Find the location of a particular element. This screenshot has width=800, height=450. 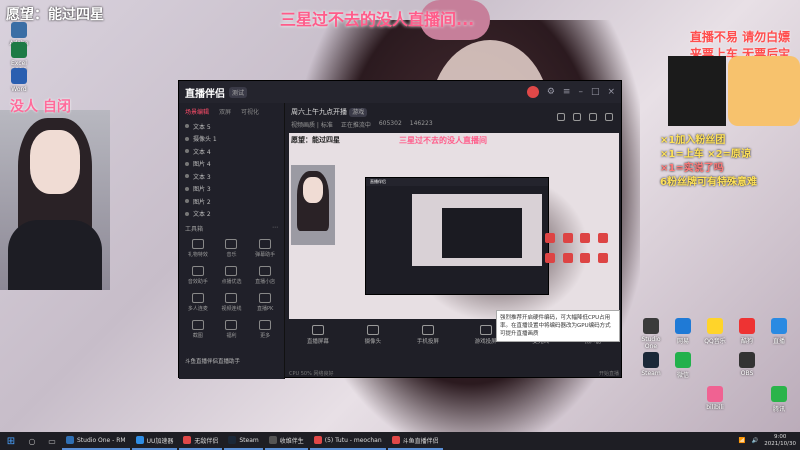

desktop-icon-tencent: 腾讯 is located at coordinates (779, 399).